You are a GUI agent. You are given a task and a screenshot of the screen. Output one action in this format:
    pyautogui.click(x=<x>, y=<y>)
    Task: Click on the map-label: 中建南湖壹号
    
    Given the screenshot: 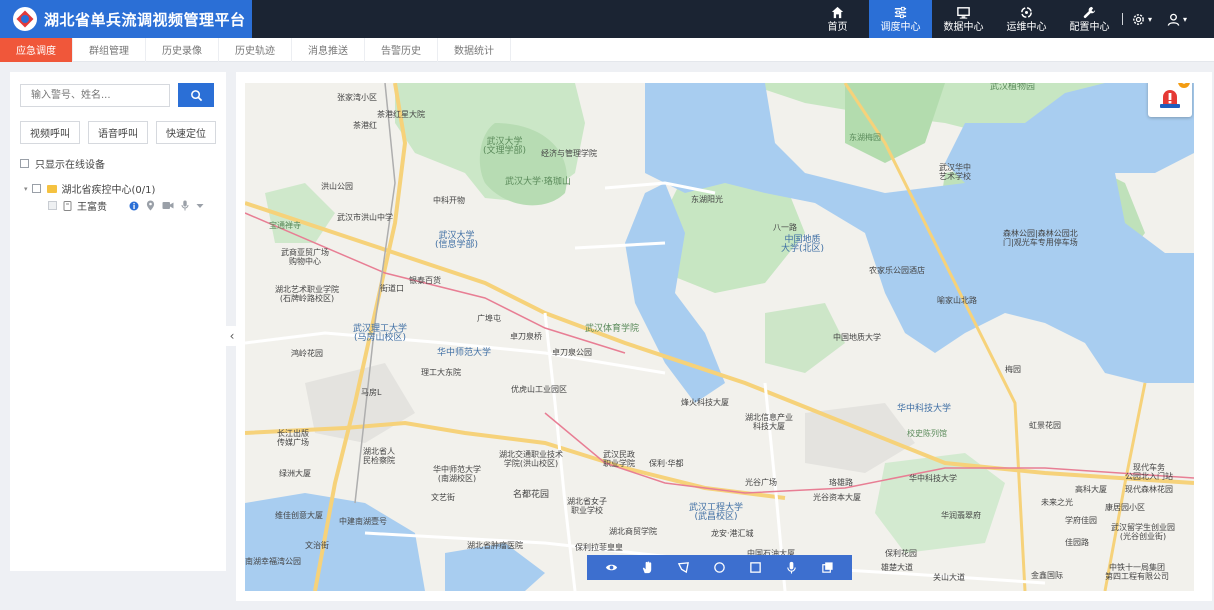 What is the action you would take?
    pyautogui.click(x=363, y=521)
    